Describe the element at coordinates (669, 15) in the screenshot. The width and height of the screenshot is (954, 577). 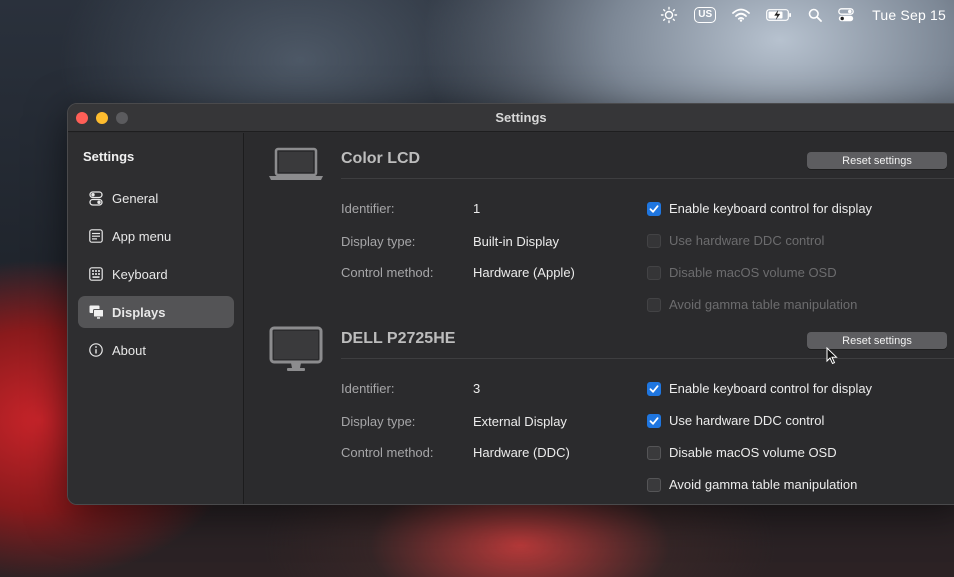
I see `brightness-icon` at that location.